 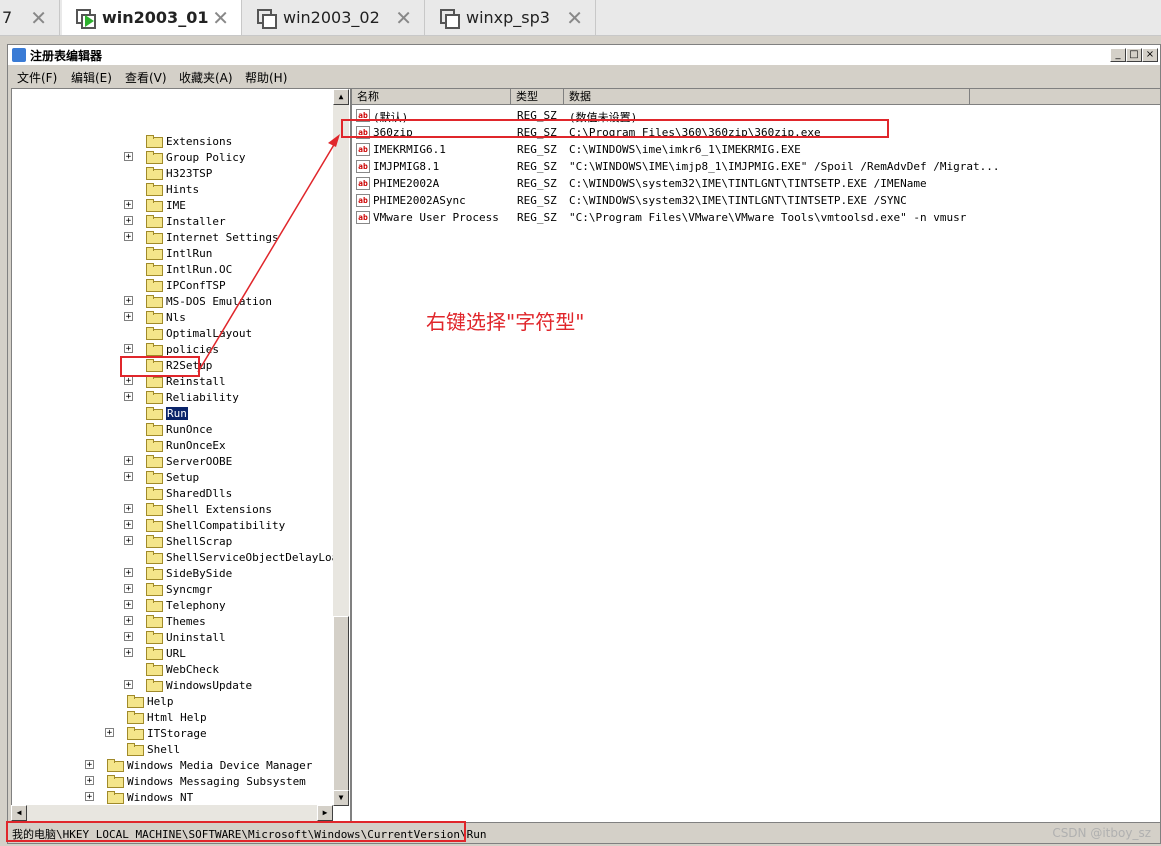 What do you see at coordinates (1101, 833) in the screenshot?
I see `watermark: CSDN @itboy_sz` at bounding box center [1101, 833].